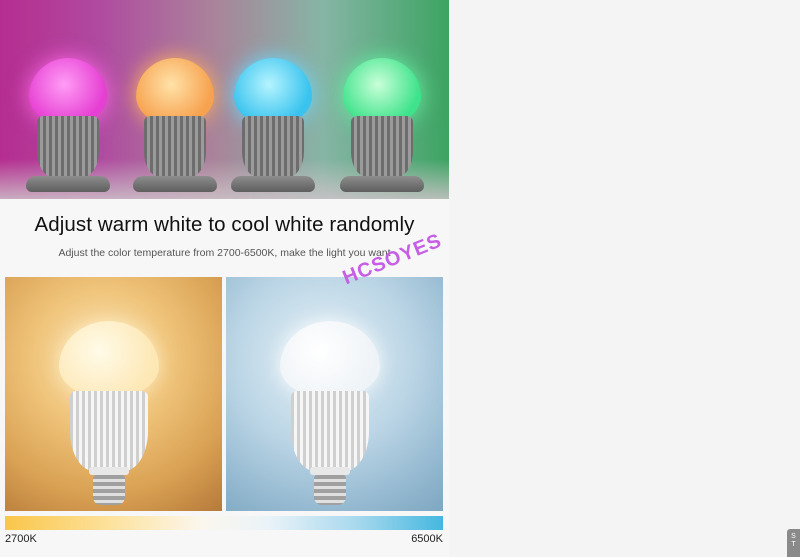  Describe the element at coordinates (793, 543) in the screenshot. I see `side-feedback-tab: S T` at that location.